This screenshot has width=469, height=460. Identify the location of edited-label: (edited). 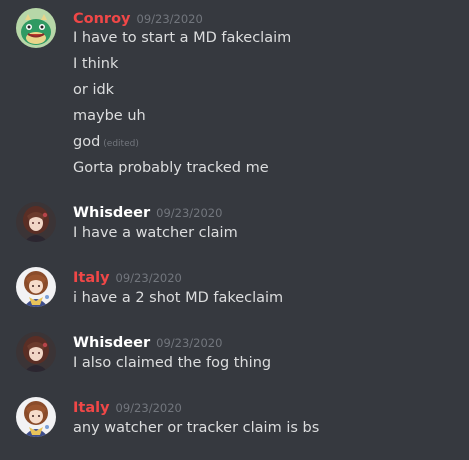
(121, 144).